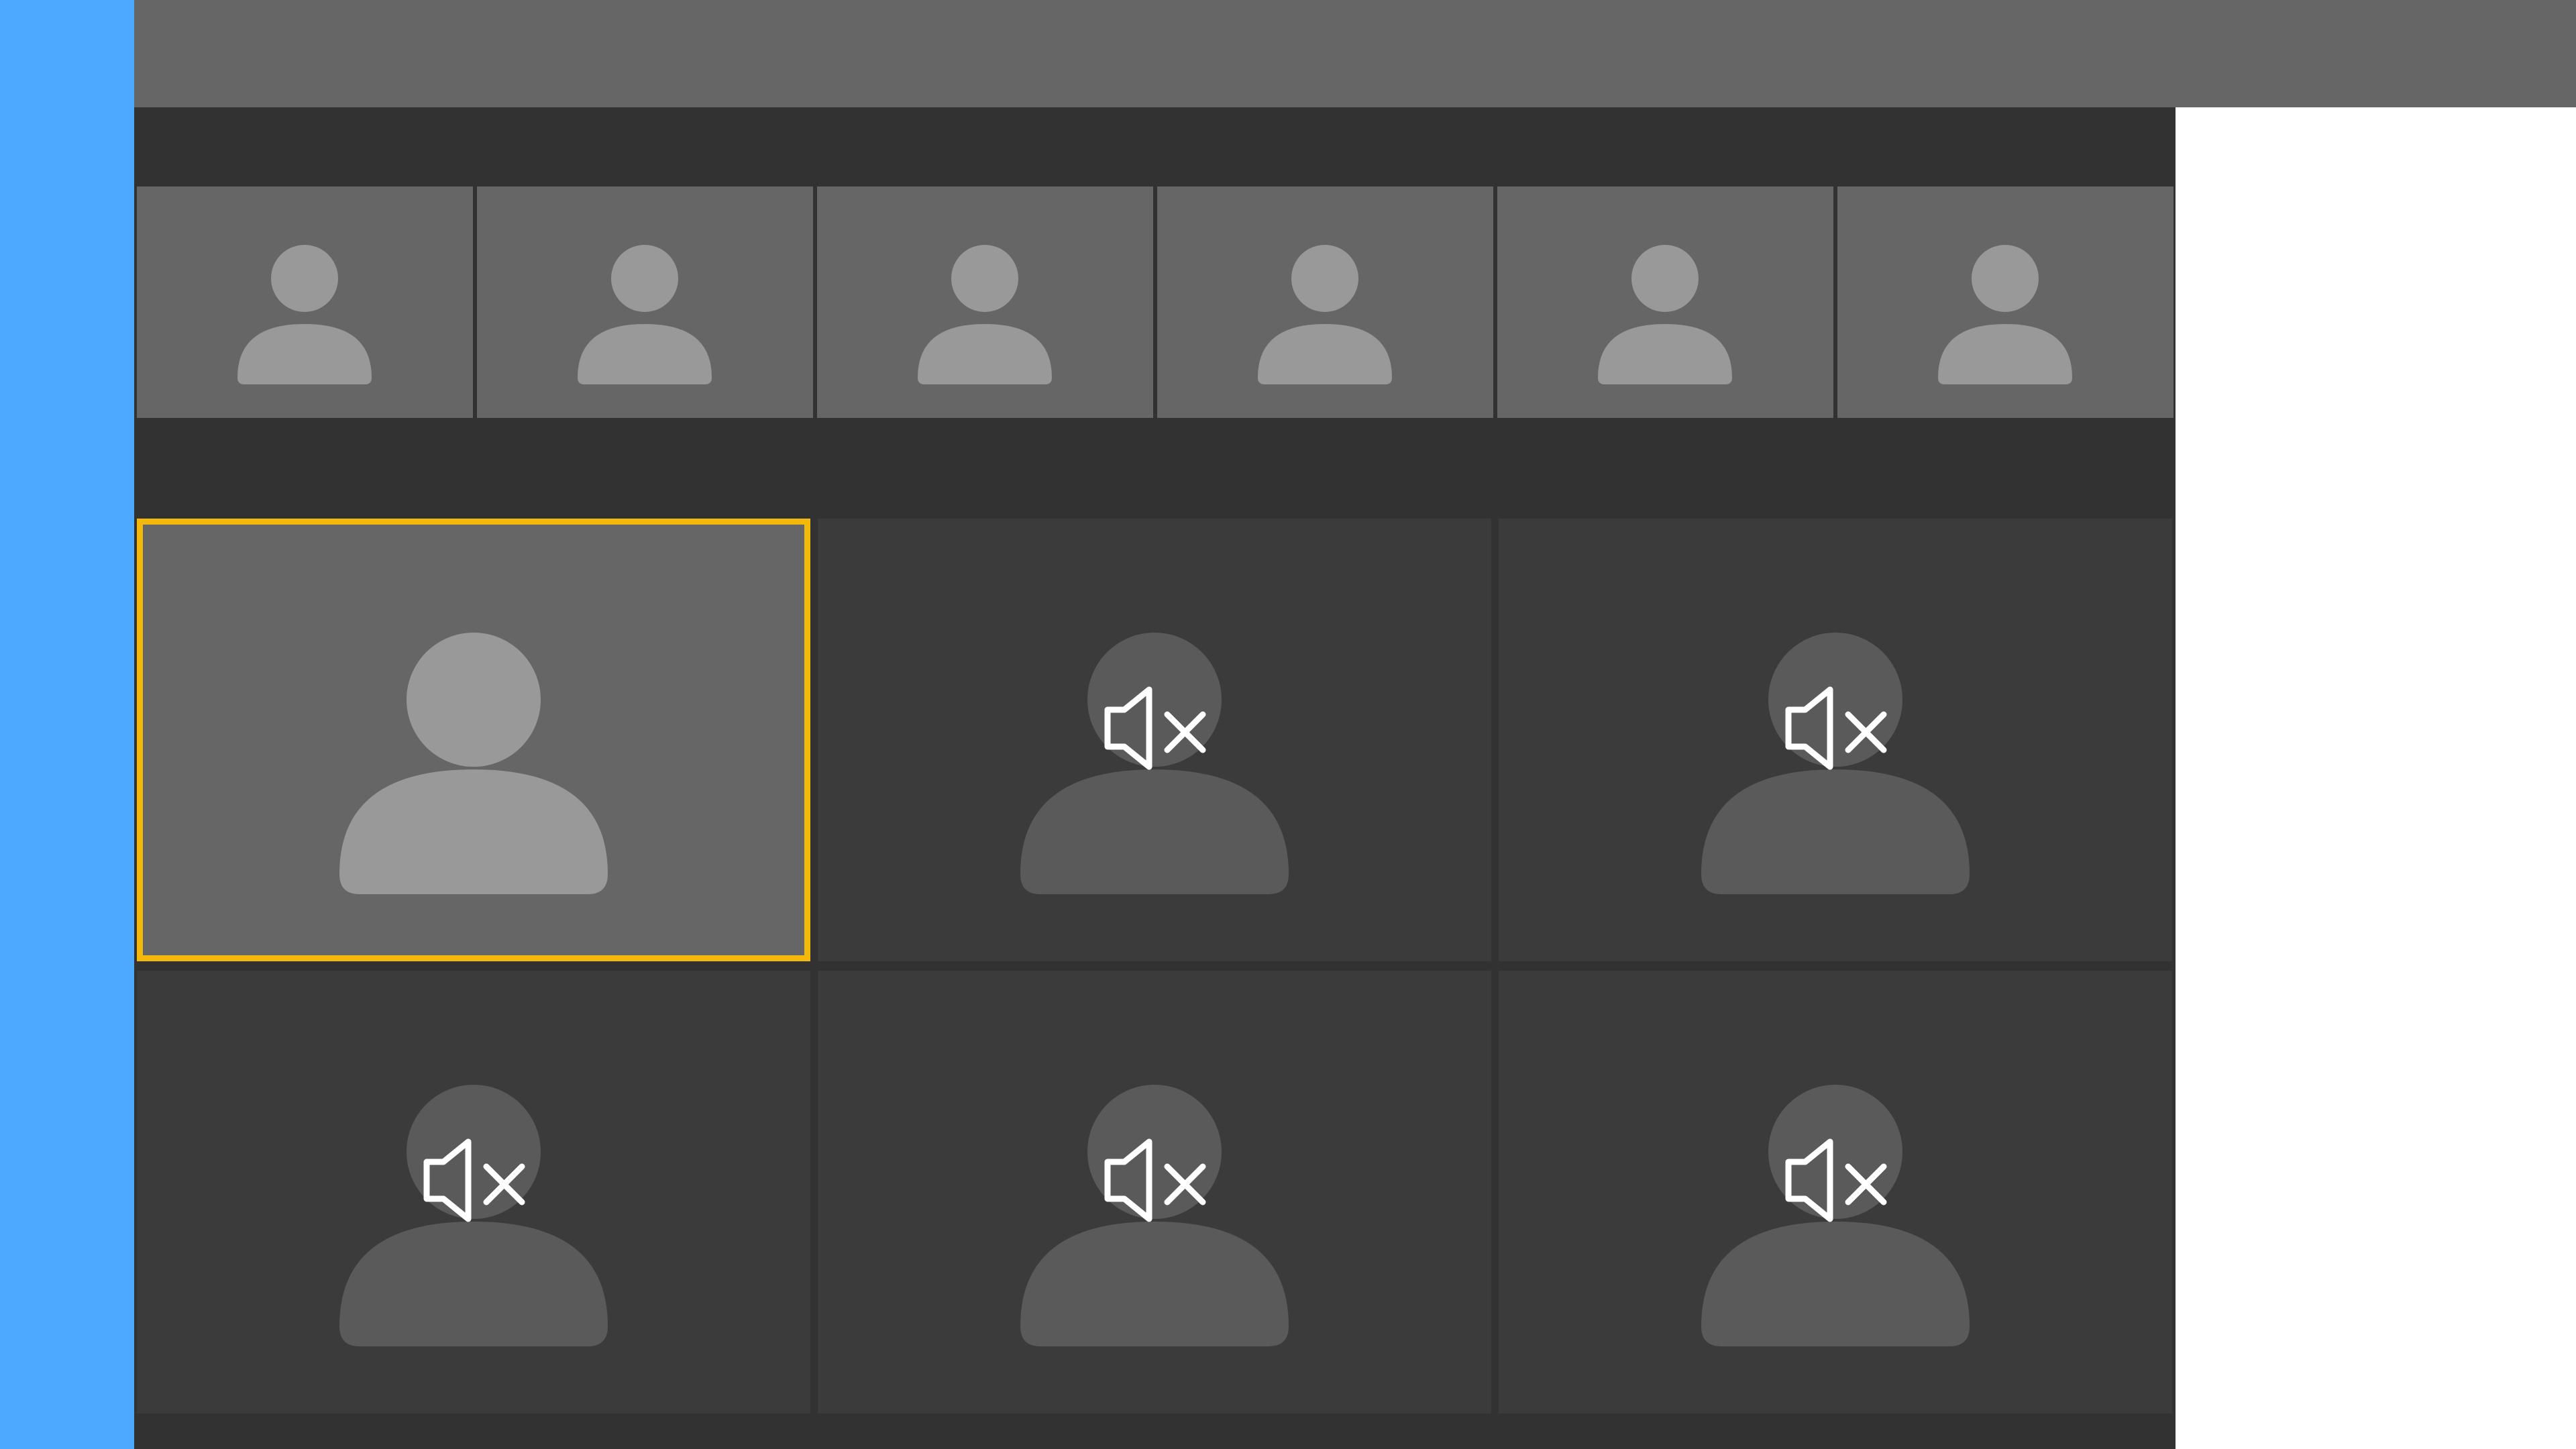  What do you see at coordinates (67, 724) in the screenshot?
I see `side-panel` at bounding box center [67, 724].